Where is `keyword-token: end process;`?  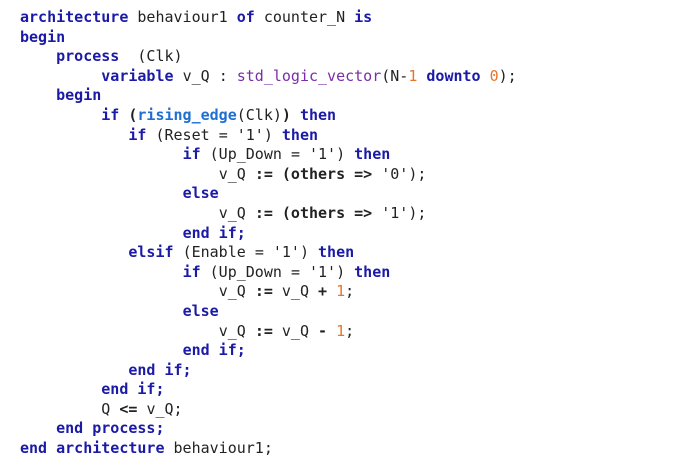
keyword-token: end process; is located at coordinates (110, 428).